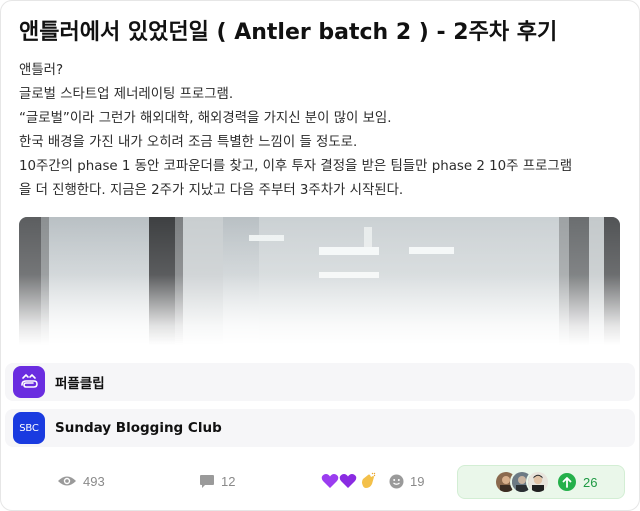 The image size is (640, 511). What do you see at coordinates (217, 481) in the screenshot?
I see `comments-stat: 12` at bounding box center [217, 481].